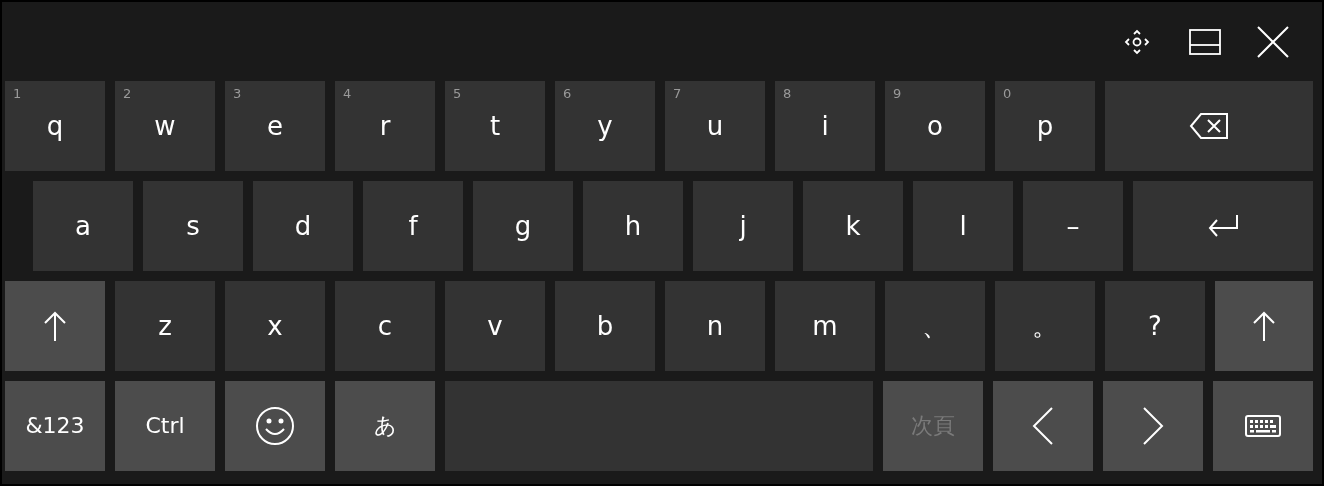  I want to click on left-key, so click(1043, 426).